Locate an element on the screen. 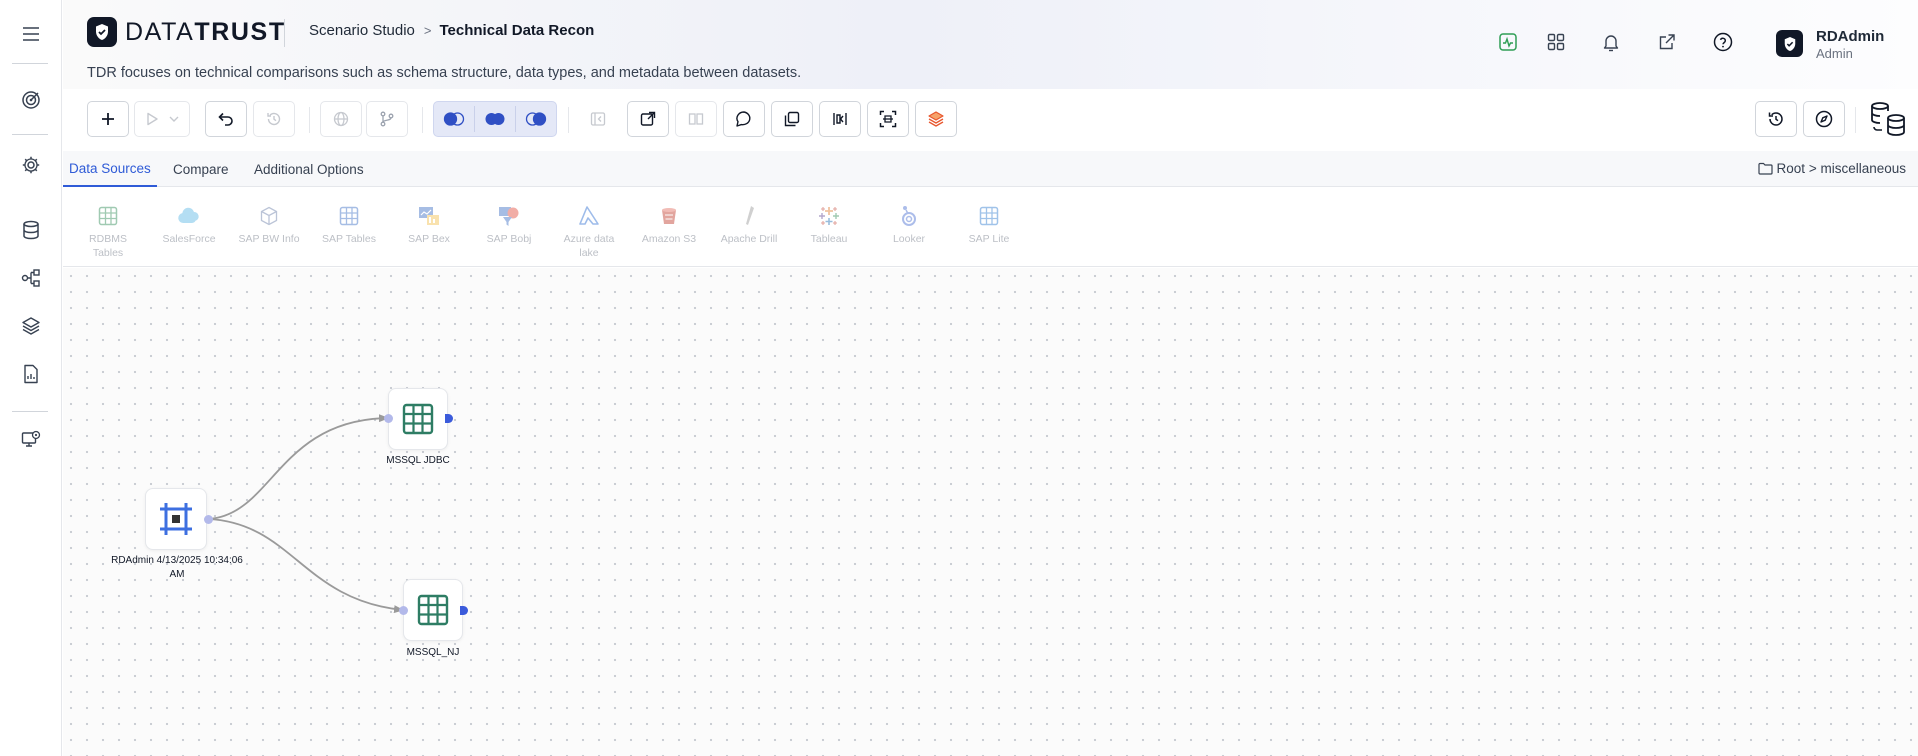 This screenshot has width=1918, height=756. node-mssql-jdbc is located at coordinates (418, 419).